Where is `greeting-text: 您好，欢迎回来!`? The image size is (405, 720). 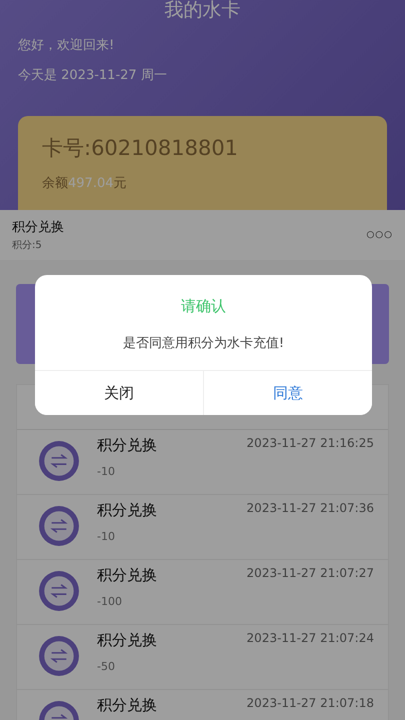 greeting-text: 您好，欢迎回来! is located at coordinates (67, 45).